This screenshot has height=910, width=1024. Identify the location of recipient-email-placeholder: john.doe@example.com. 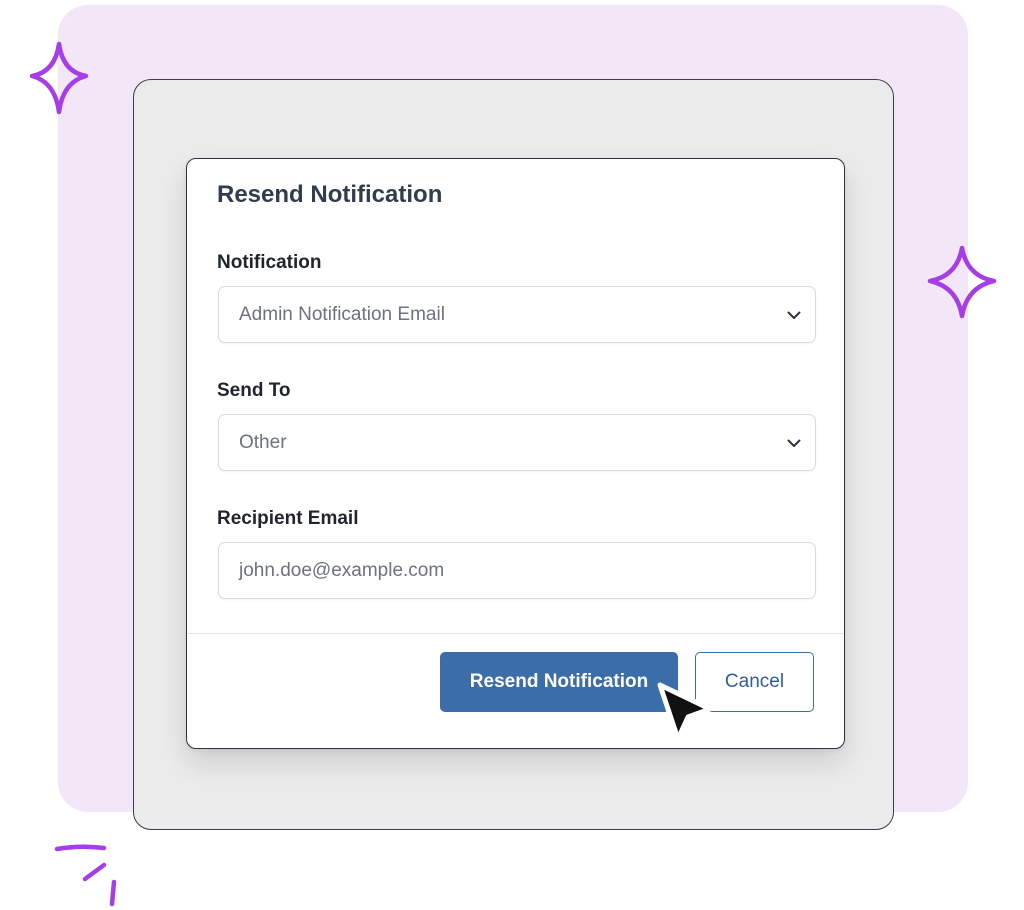
(342, 570).